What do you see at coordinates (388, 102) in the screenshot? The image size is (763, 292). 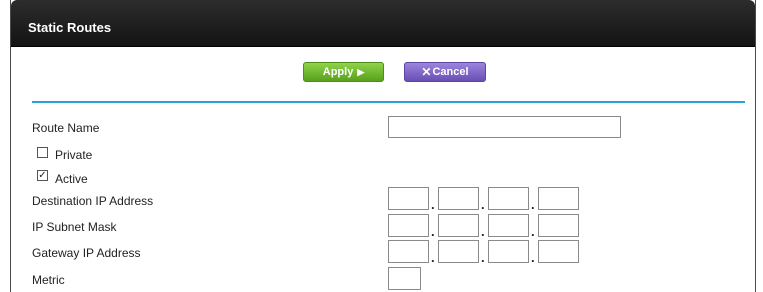 I see `section-divider` at bounding box center [388, 102].